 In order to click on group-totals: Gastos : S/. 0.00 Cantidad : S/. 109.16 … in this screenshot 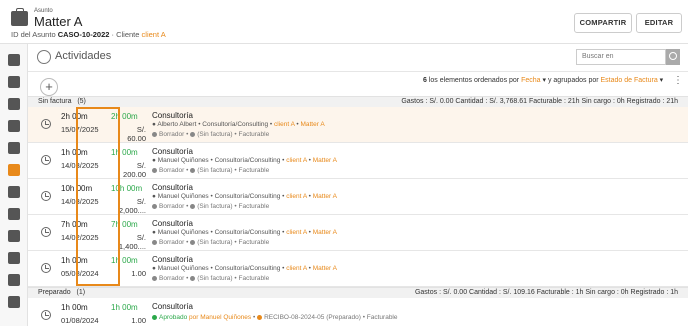, I will do `click(546, 292)`.